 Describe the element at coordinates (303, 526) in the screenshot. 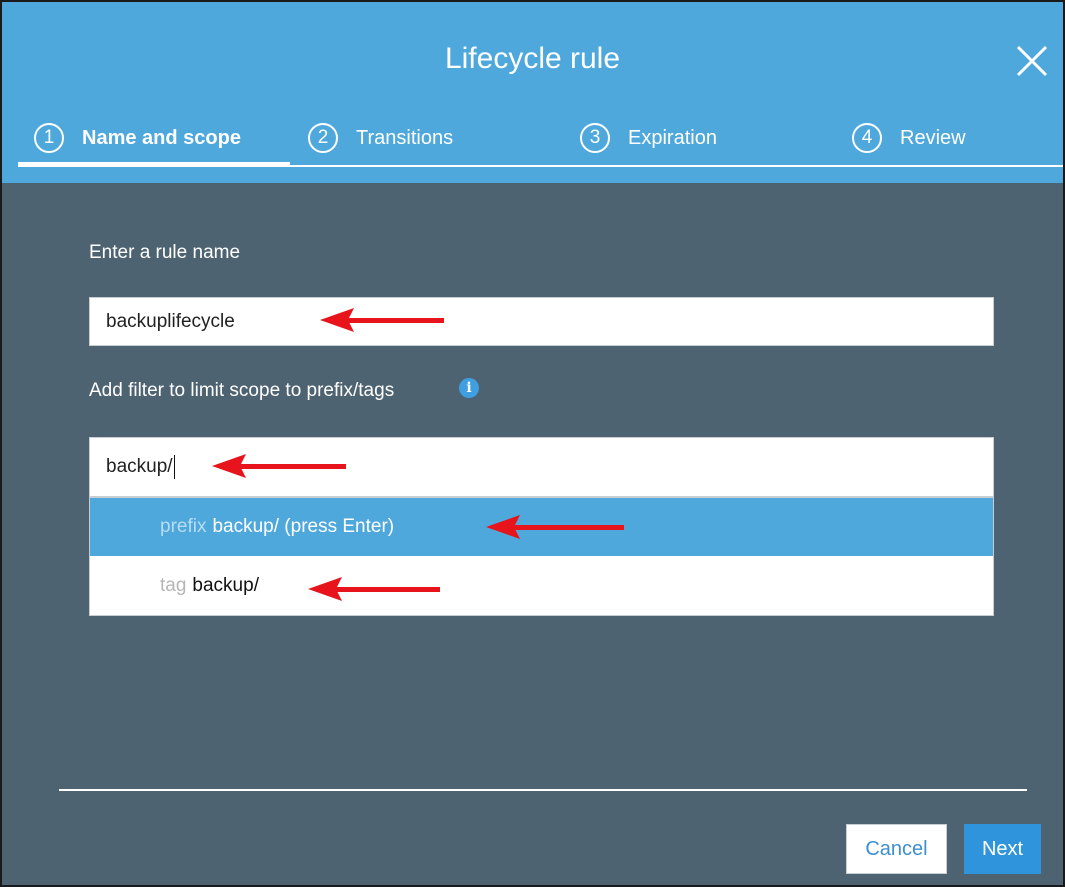

I see `suggestion-text: backup/ (press Enter)` at that location.